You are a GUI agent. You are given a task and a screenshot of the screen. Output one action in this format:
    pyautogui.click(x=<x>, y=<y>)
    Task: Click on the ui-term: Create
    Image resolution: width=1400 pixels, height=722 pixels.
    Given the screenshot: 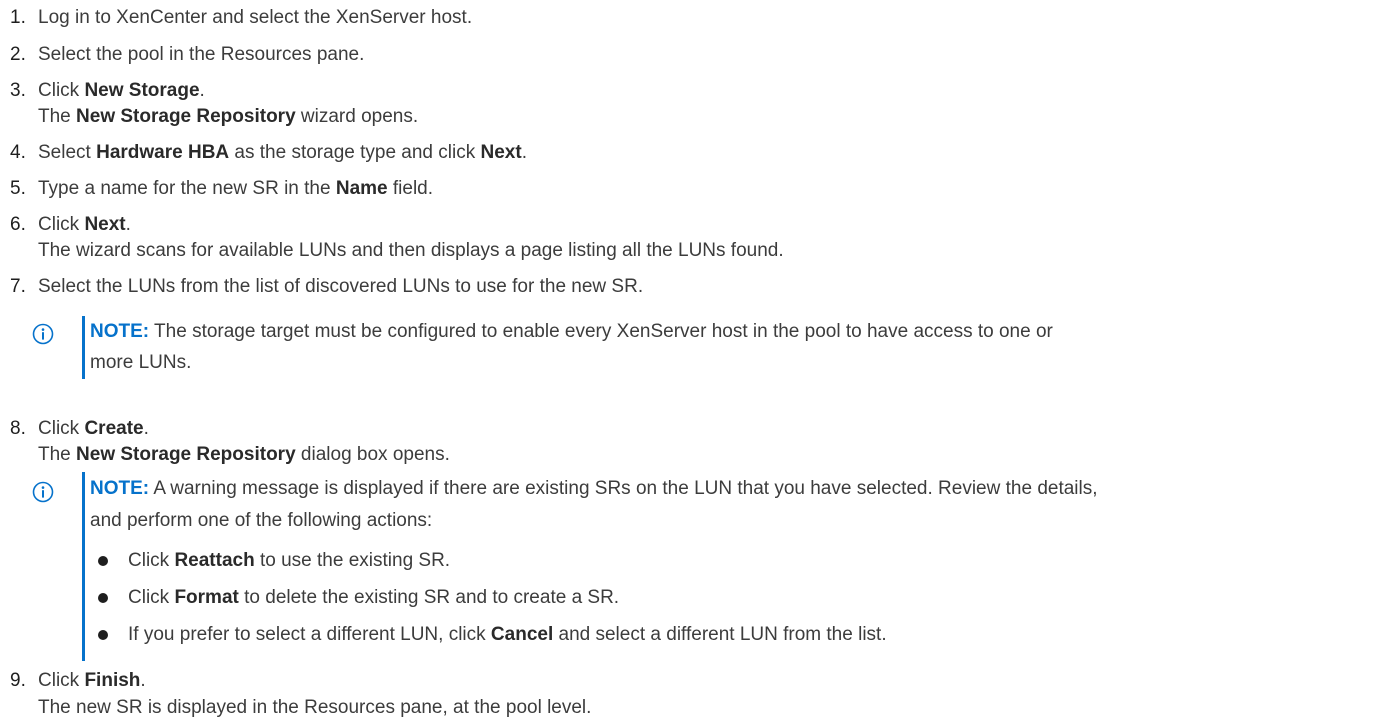 What is the action you would take?
    pyautogui.click(x=114, y=428)
    